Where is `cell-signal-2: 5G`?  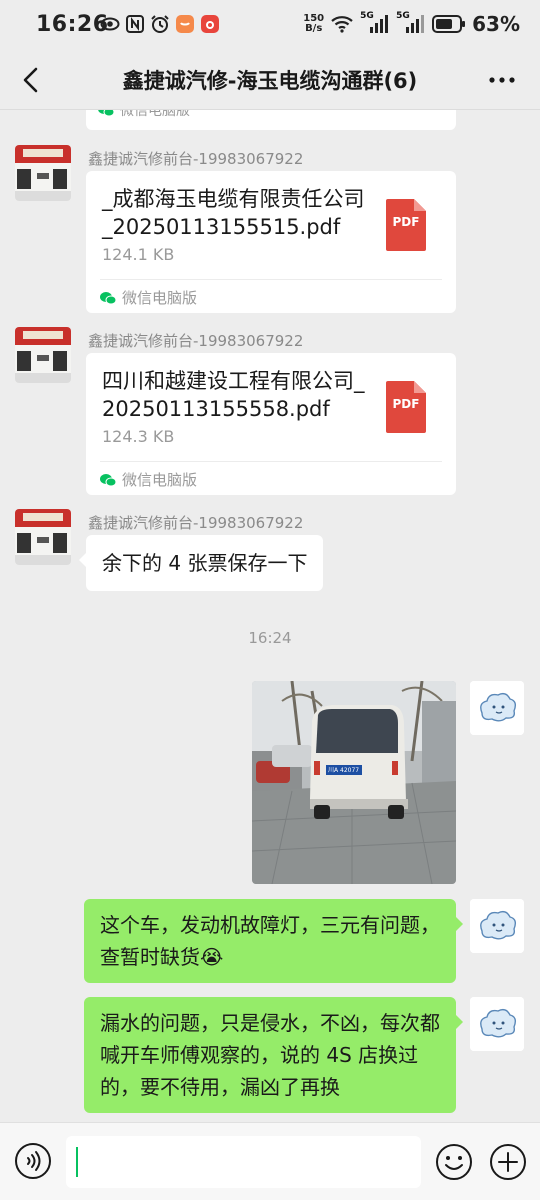 cell-signal-2: 5G is located at coordinates (411, 23).